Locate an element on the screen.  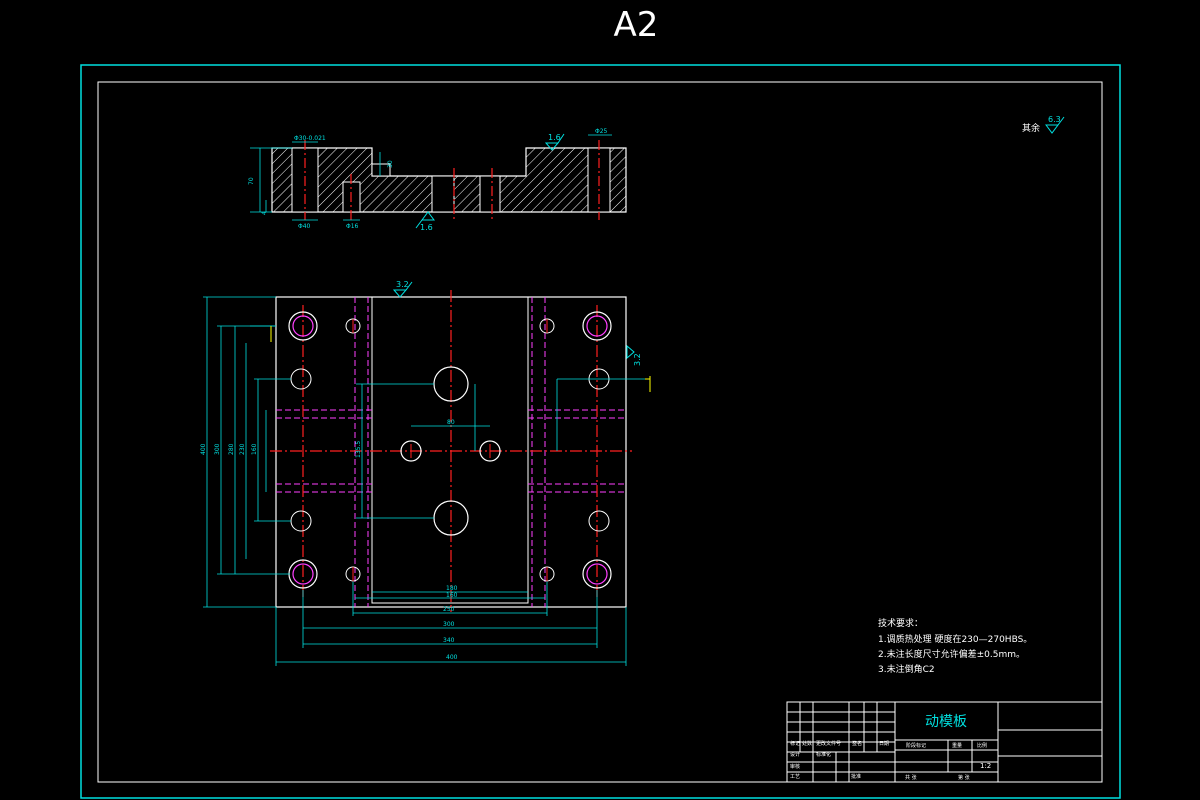
default-roughness-note: 其余 is located at coordinates (1031, 128).